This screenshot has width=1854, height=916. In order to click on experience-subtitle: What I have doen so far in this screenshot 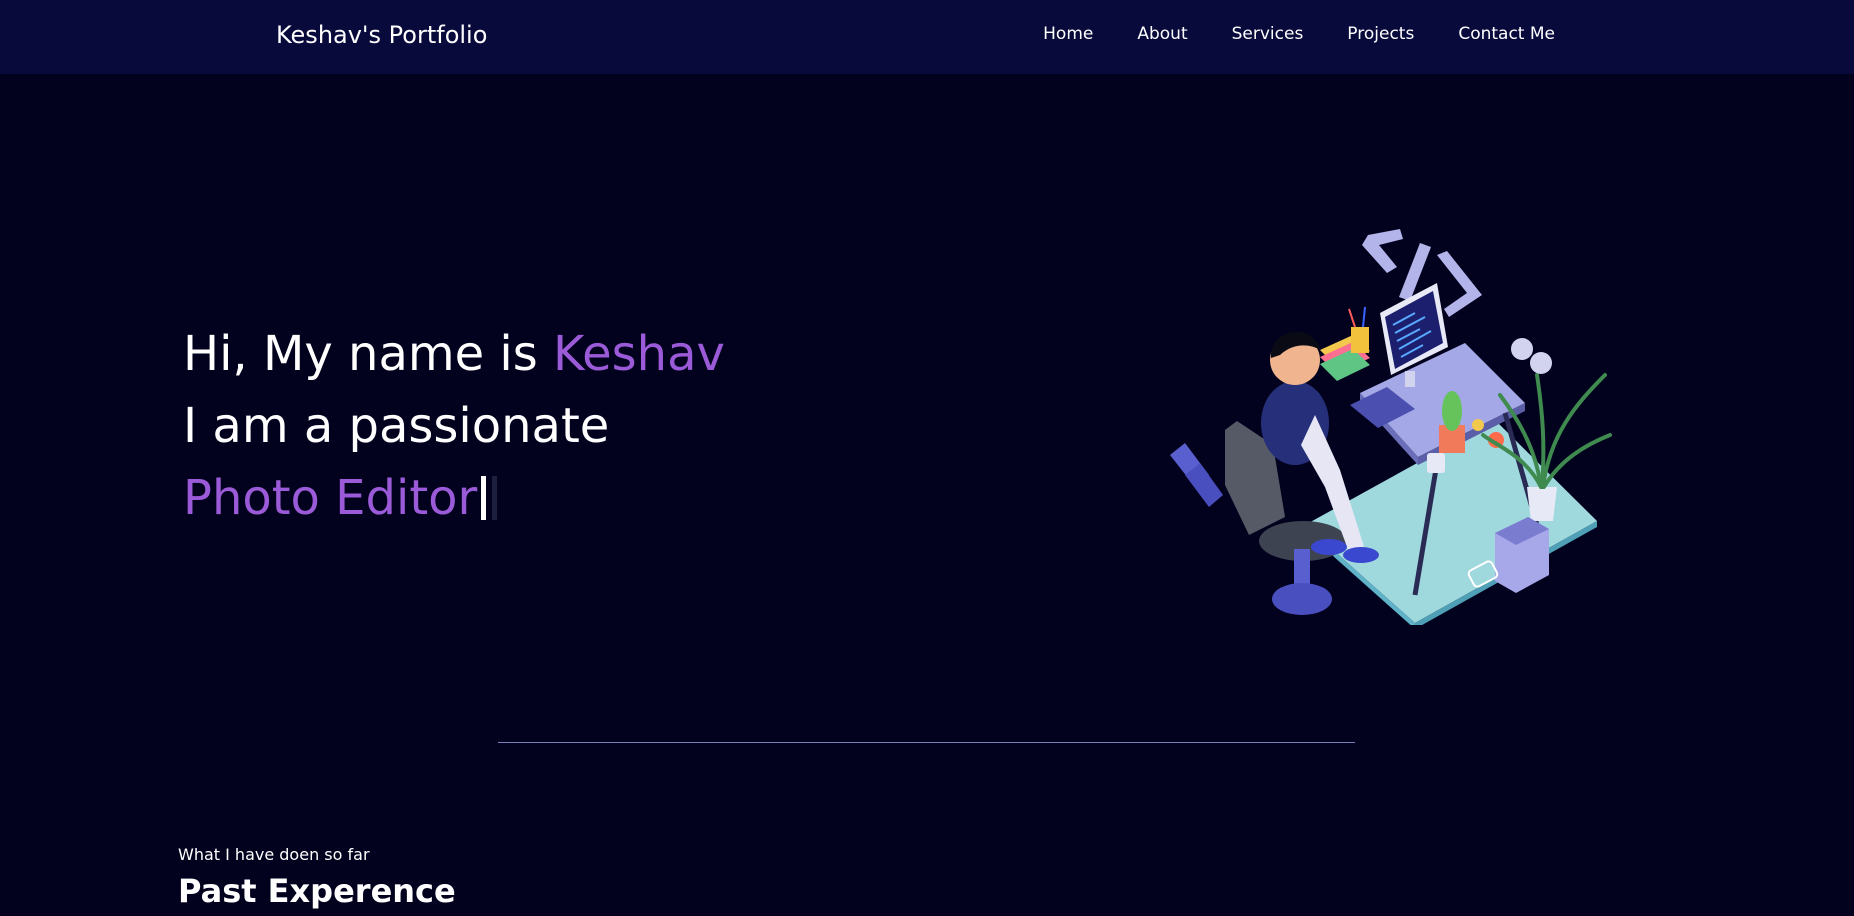, I will do `click(274, 854)`.